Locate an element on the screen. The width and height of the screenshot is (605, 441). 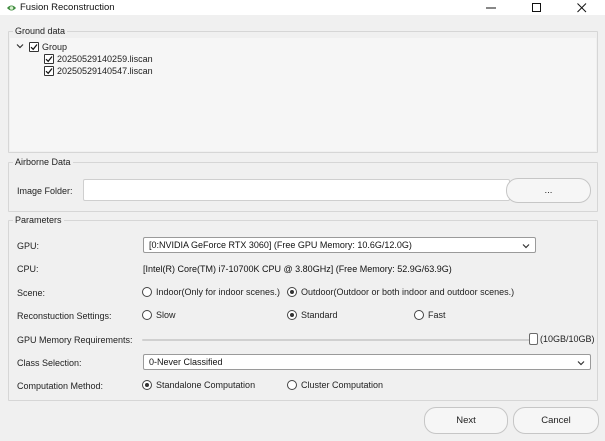
close-icon is located at coordinates (582, 8).